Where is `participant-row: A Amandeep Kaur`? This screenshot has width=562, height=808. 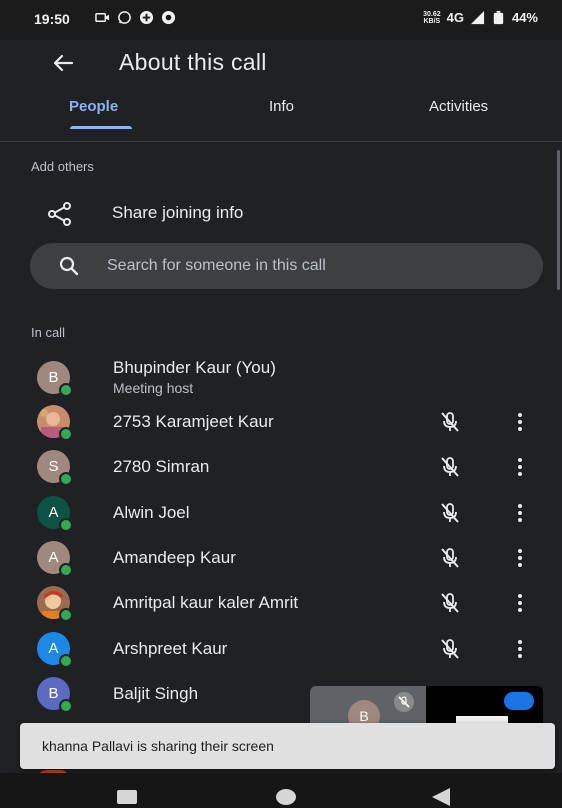 participant-row: A Amandeep Kaur is located at coordinates (281, 559).